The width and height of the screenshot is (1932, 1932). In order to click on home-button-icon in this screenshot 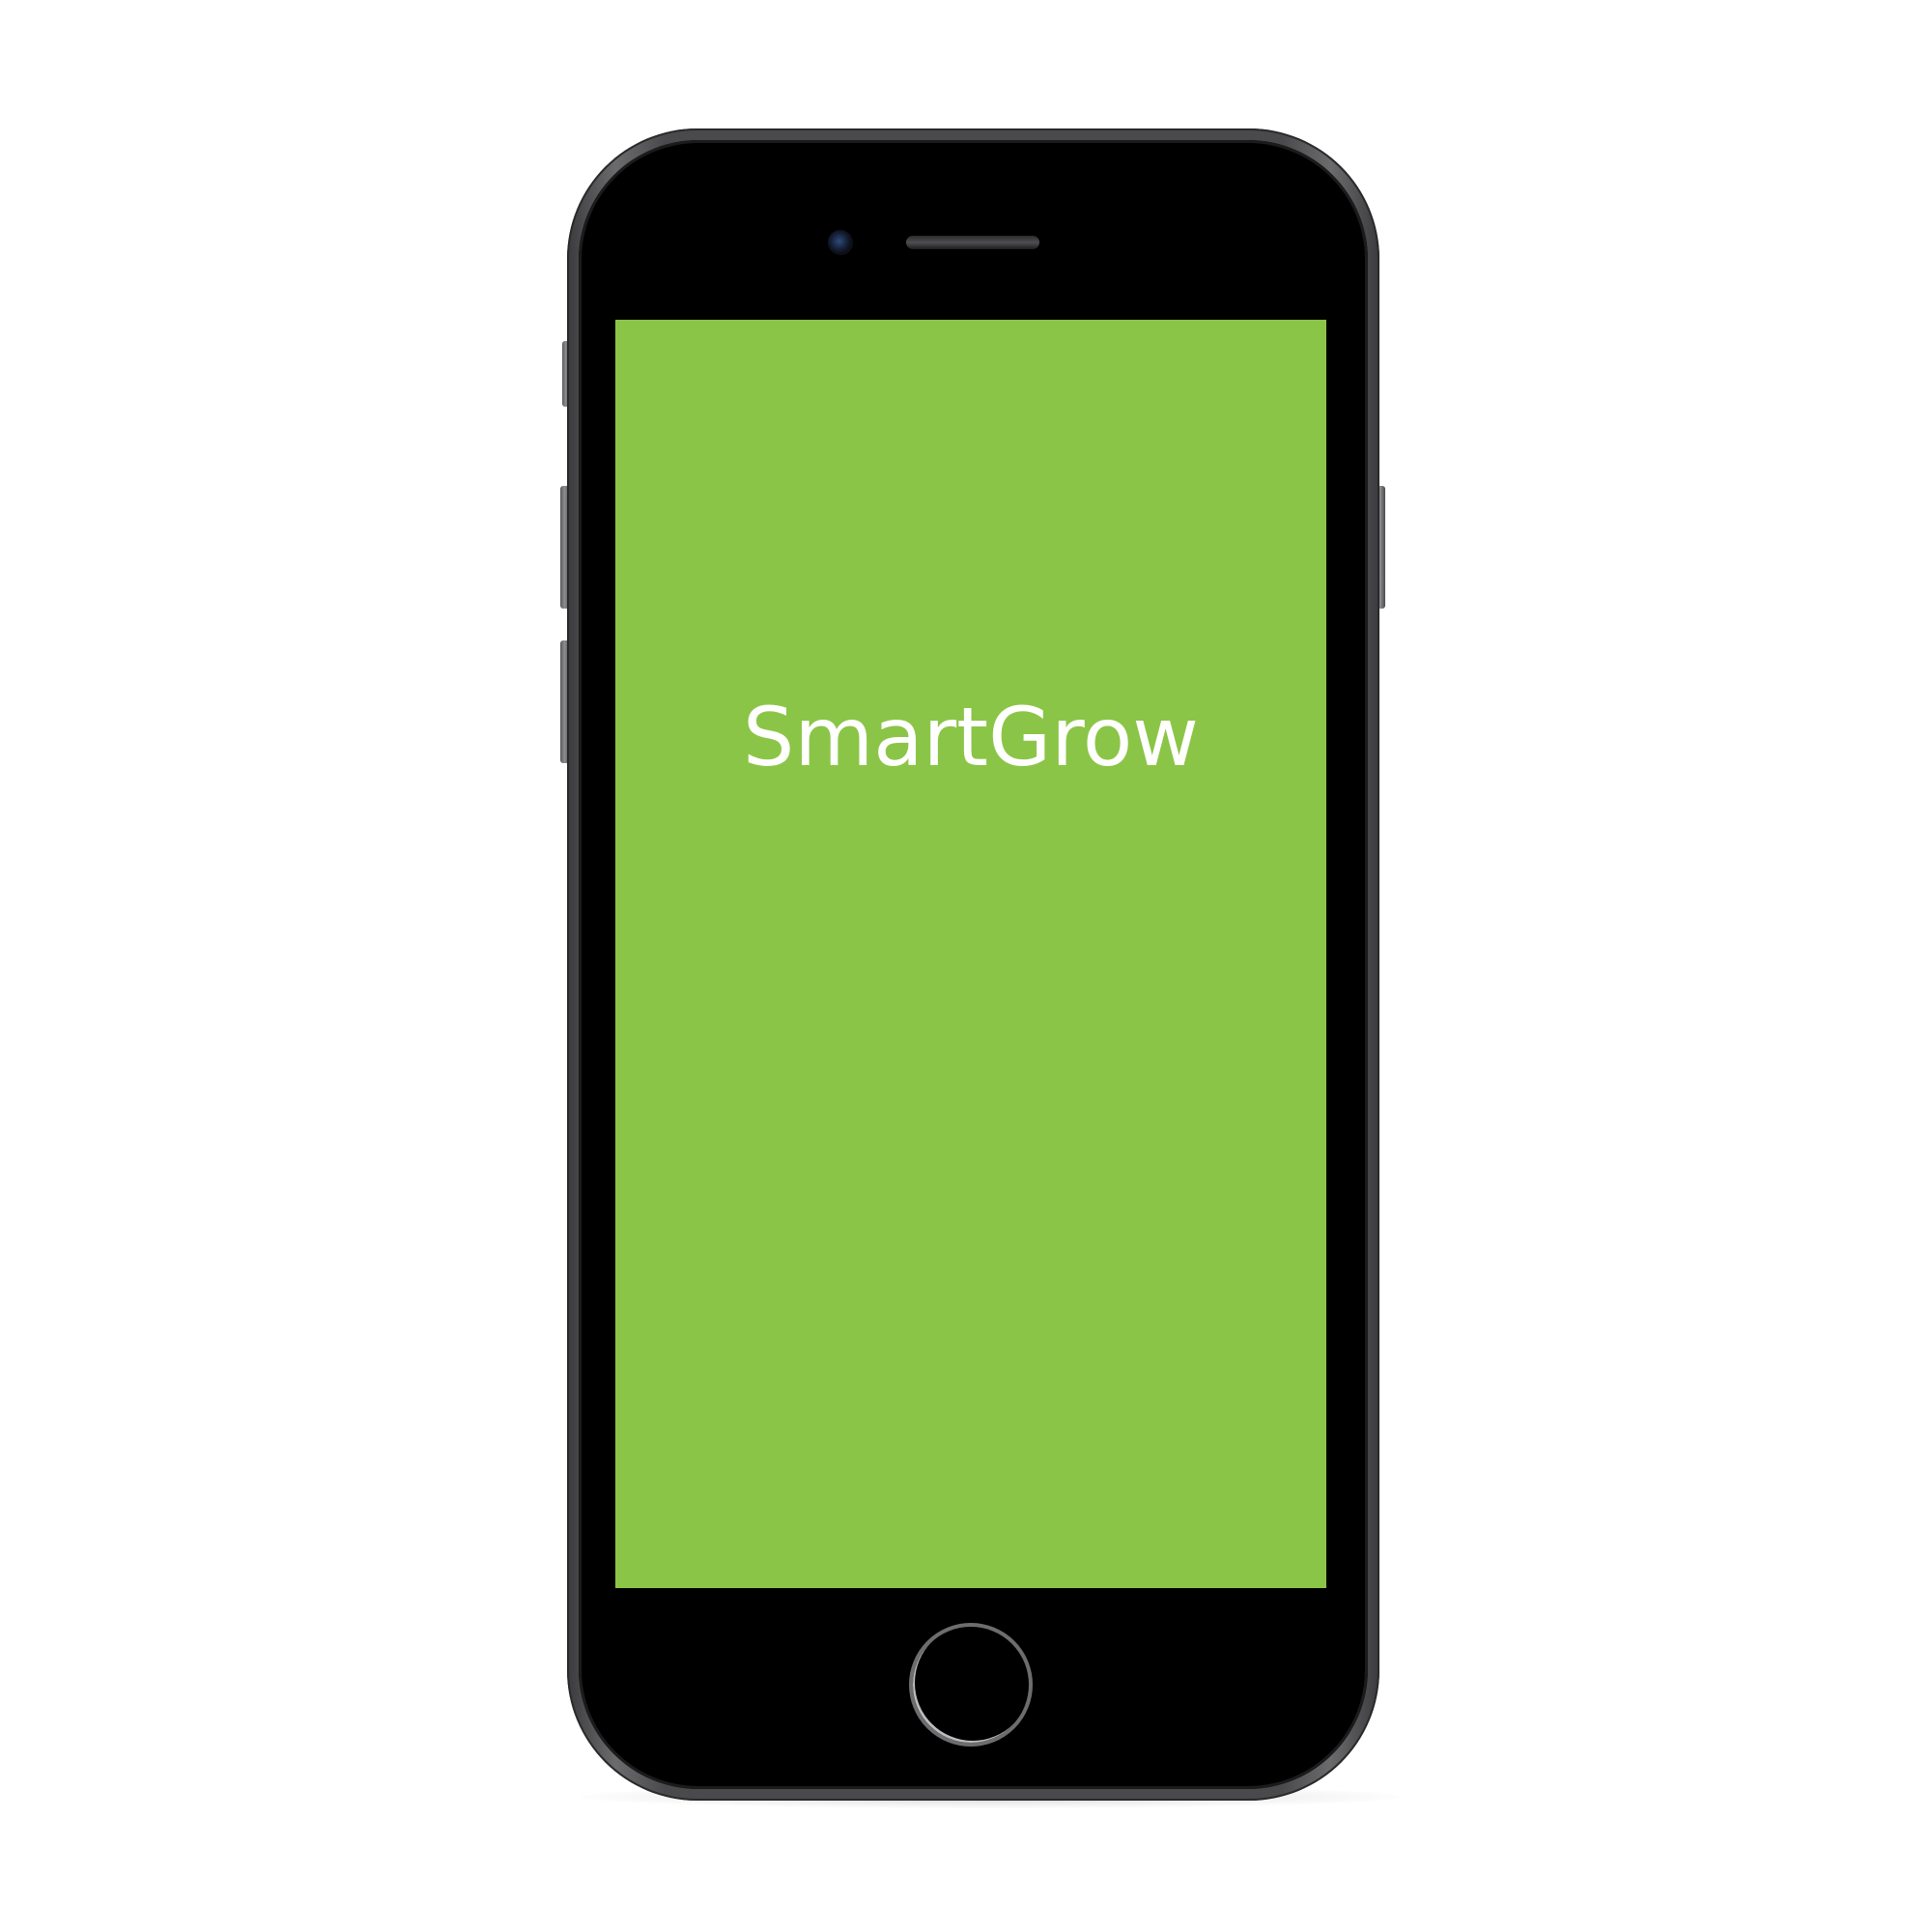, I will do `click(971, 1685)`.